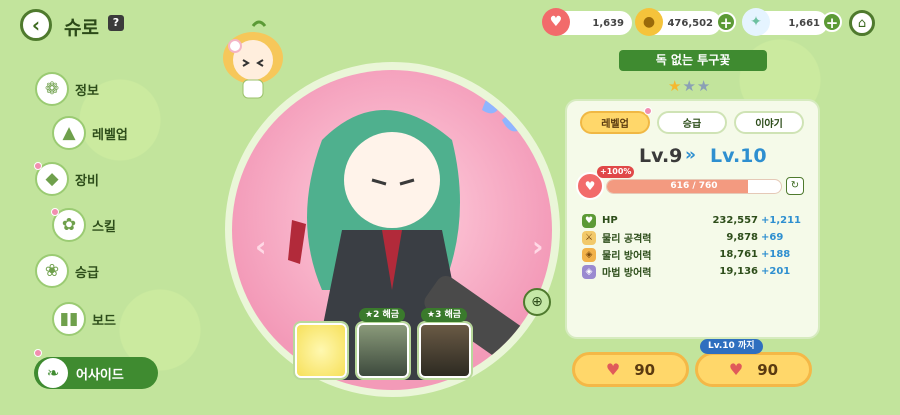 The image size is (900, 415). I want to click on help-button: ?, so click(116, 23).